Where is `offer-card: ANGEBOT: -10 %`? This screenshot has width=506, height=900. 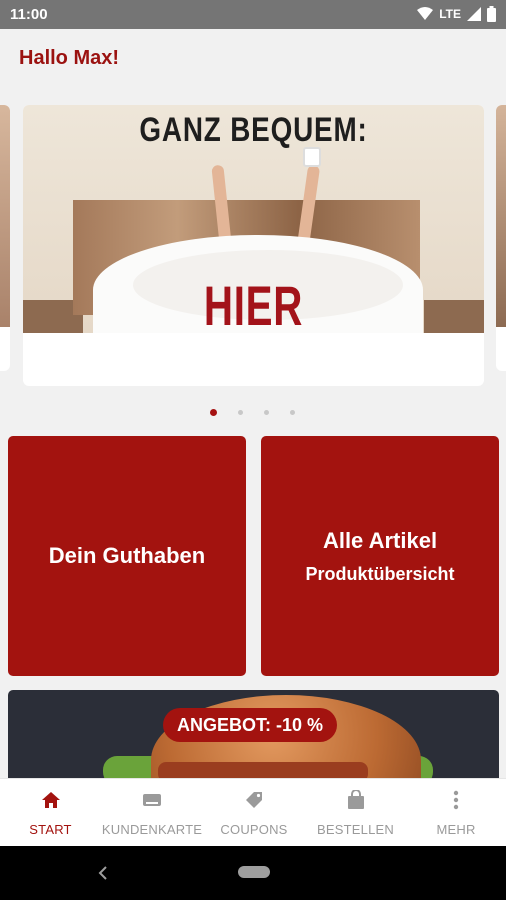 offer-card: ANGEBOT: -10 % is located at coordinates (253, 734).